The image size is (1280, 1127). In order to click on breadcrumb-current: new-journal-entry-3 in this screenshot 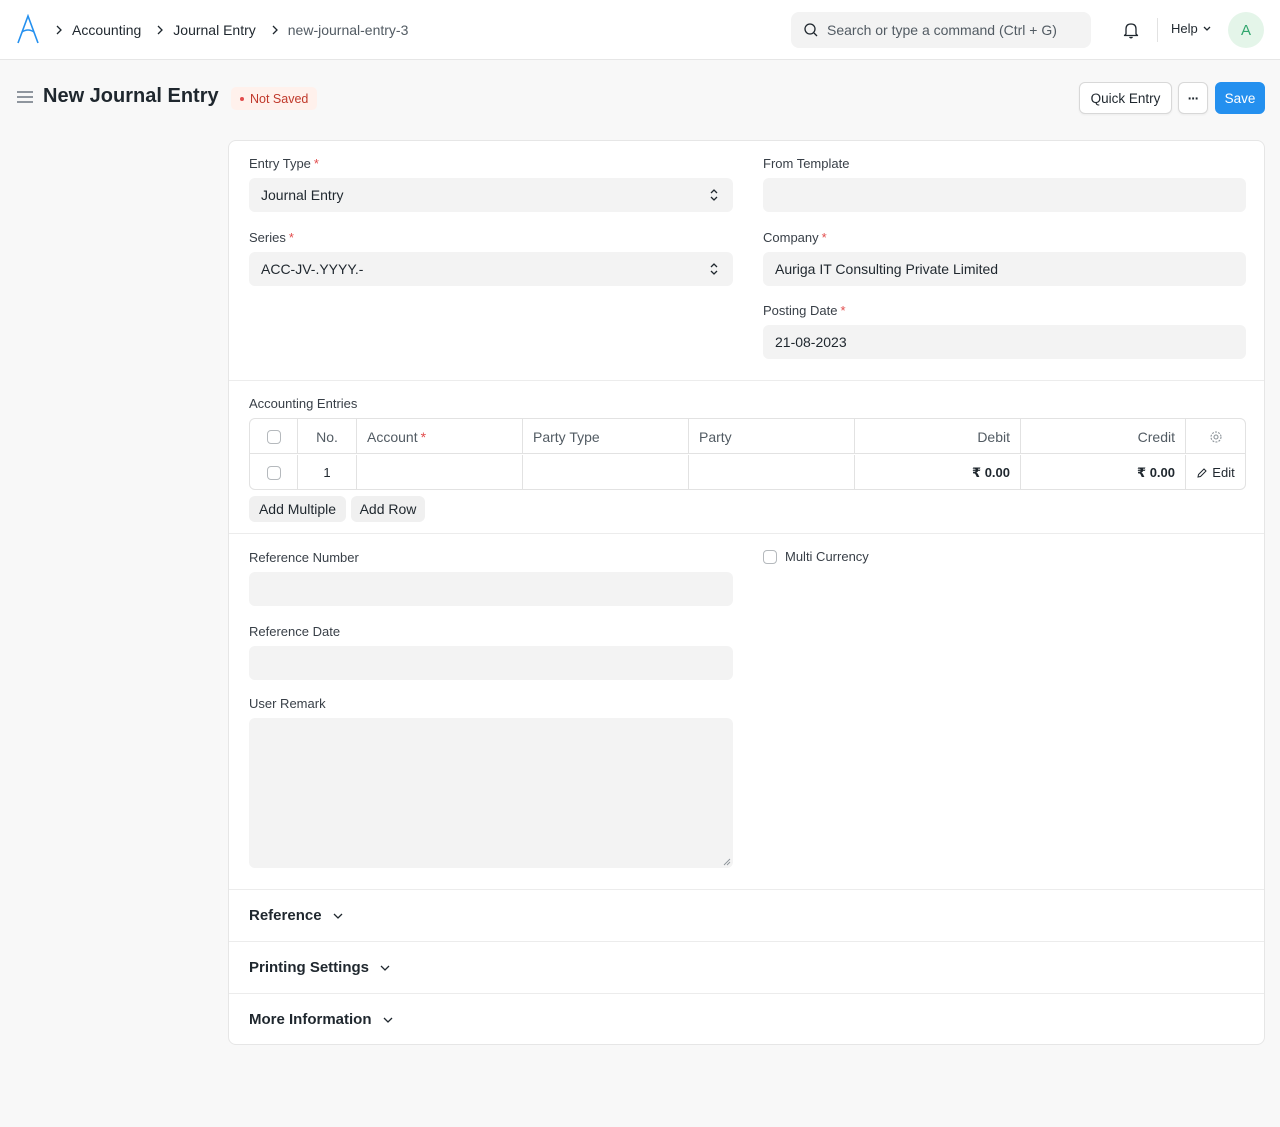, I will do `click(348, 30)`.